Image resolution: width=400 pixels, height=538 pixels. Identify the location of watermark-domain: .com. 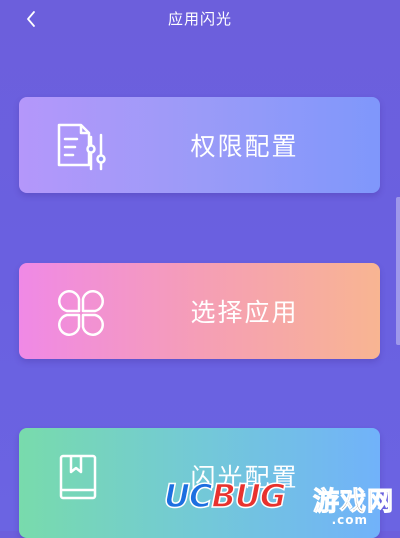
(349, 520).